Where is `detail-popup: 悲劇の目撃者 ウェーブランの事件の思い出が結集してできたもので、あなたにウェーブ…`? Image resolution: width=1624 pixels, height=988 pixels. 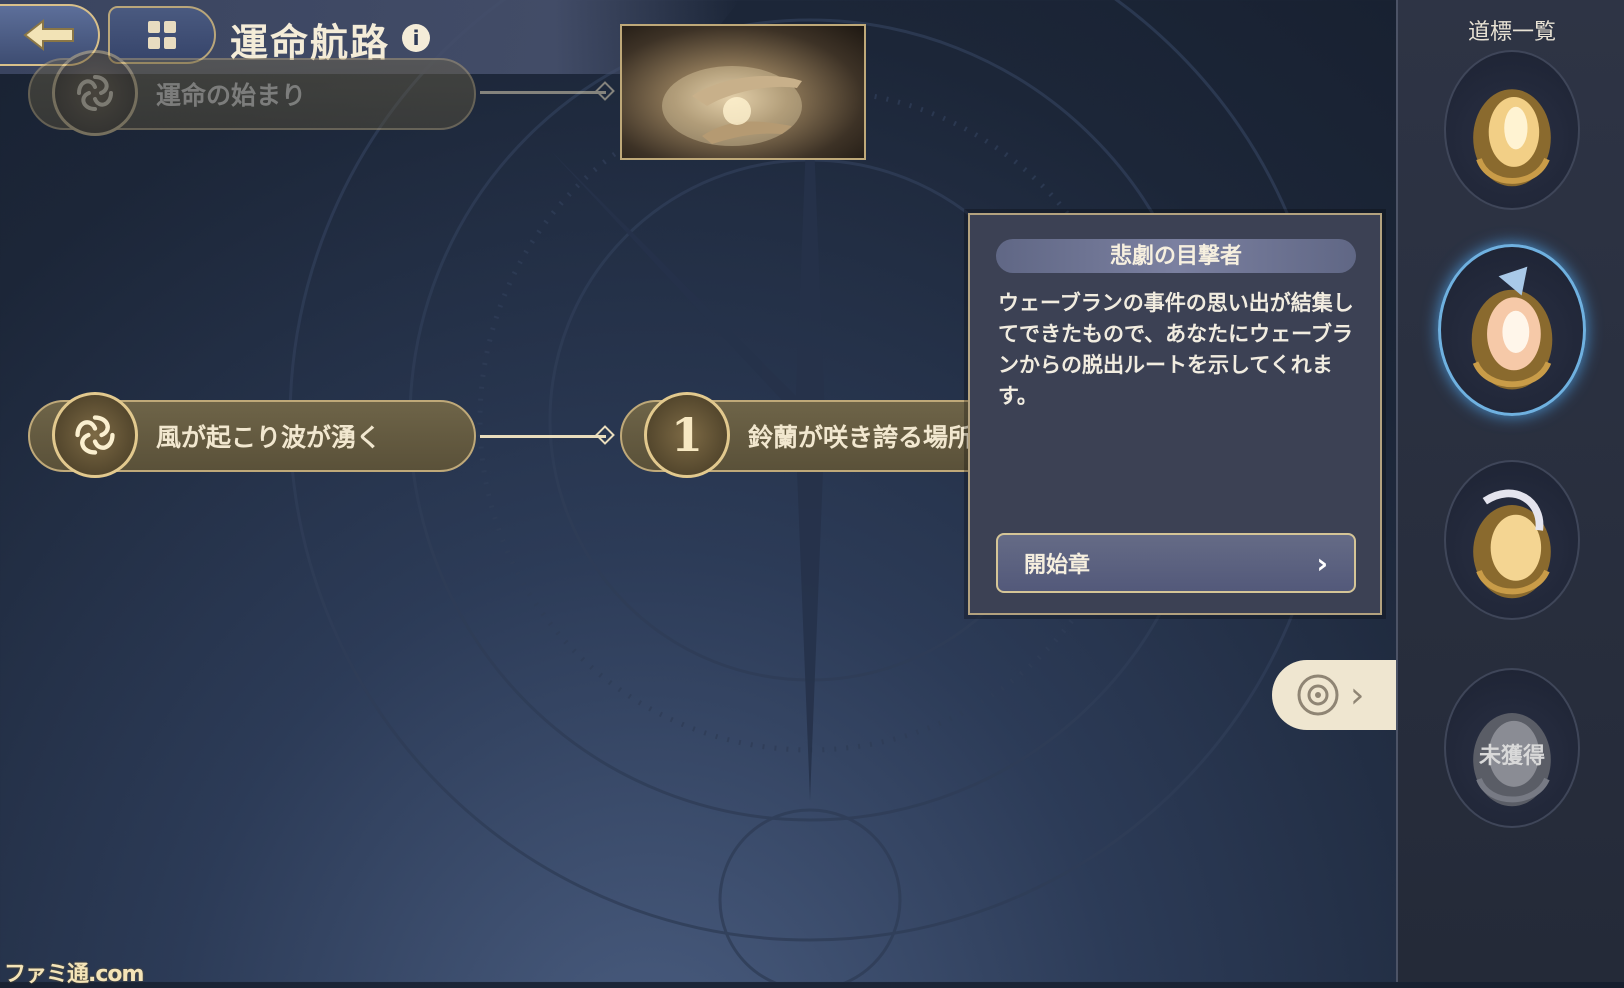 detail-popup: 悲劇の目撃者 ウェーブランの事件の思い出が結集してできたもので、あなたにウェーブ… is located at coordinates (1175, 414).